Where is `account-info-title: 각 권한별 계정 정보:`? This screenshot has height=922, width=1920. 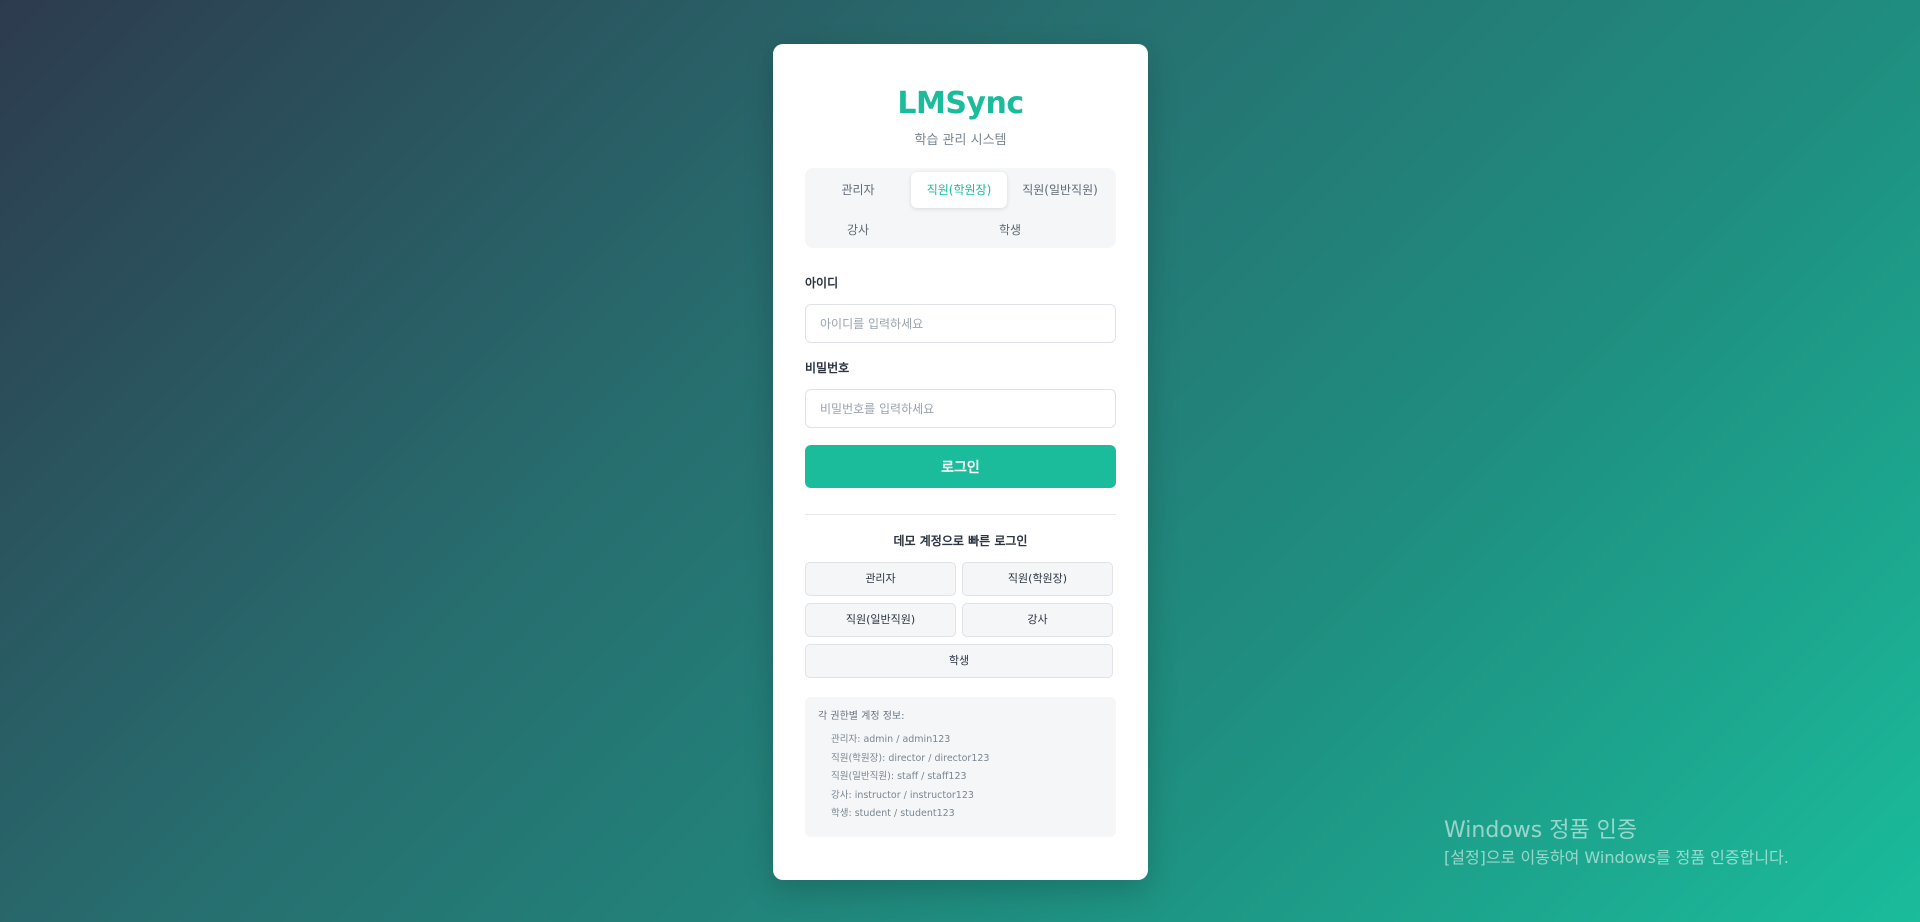 account-info-title: 각 권한별 계정 정보: is located at coordinates (861, 716).